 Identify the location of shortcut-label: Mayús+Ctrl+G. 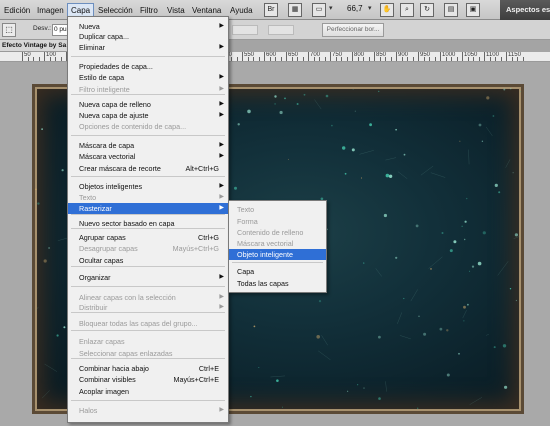
(195, 248).